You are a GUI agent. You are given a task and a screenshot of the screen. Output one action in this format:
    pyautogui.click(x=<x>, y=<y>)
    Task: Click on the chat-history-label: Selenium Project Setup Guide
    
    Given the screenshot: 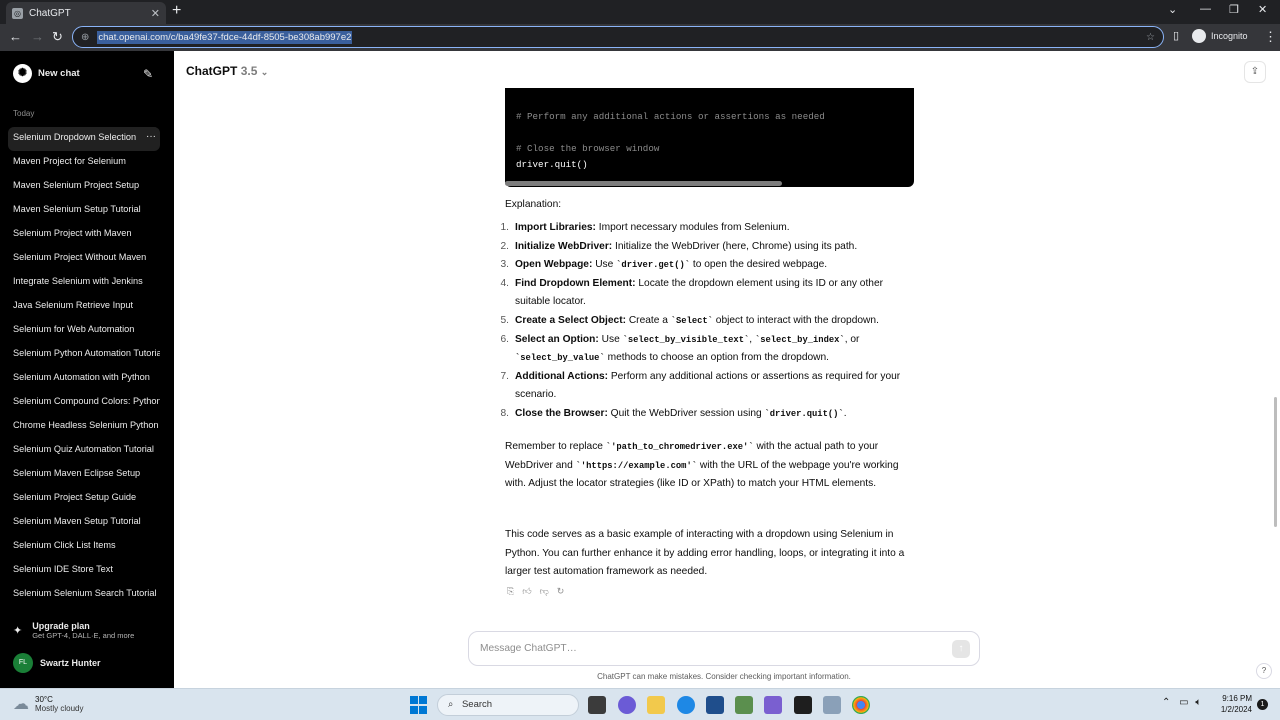 What is the action you would take?
    pyautogui.click(x=75, y=497)
    